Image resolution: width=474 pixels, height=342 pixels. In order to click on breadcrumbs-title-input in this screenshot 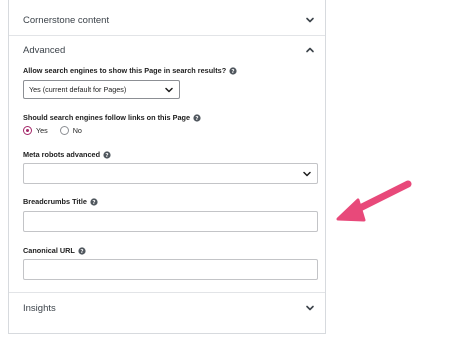, I will do `click(170, 221)`.